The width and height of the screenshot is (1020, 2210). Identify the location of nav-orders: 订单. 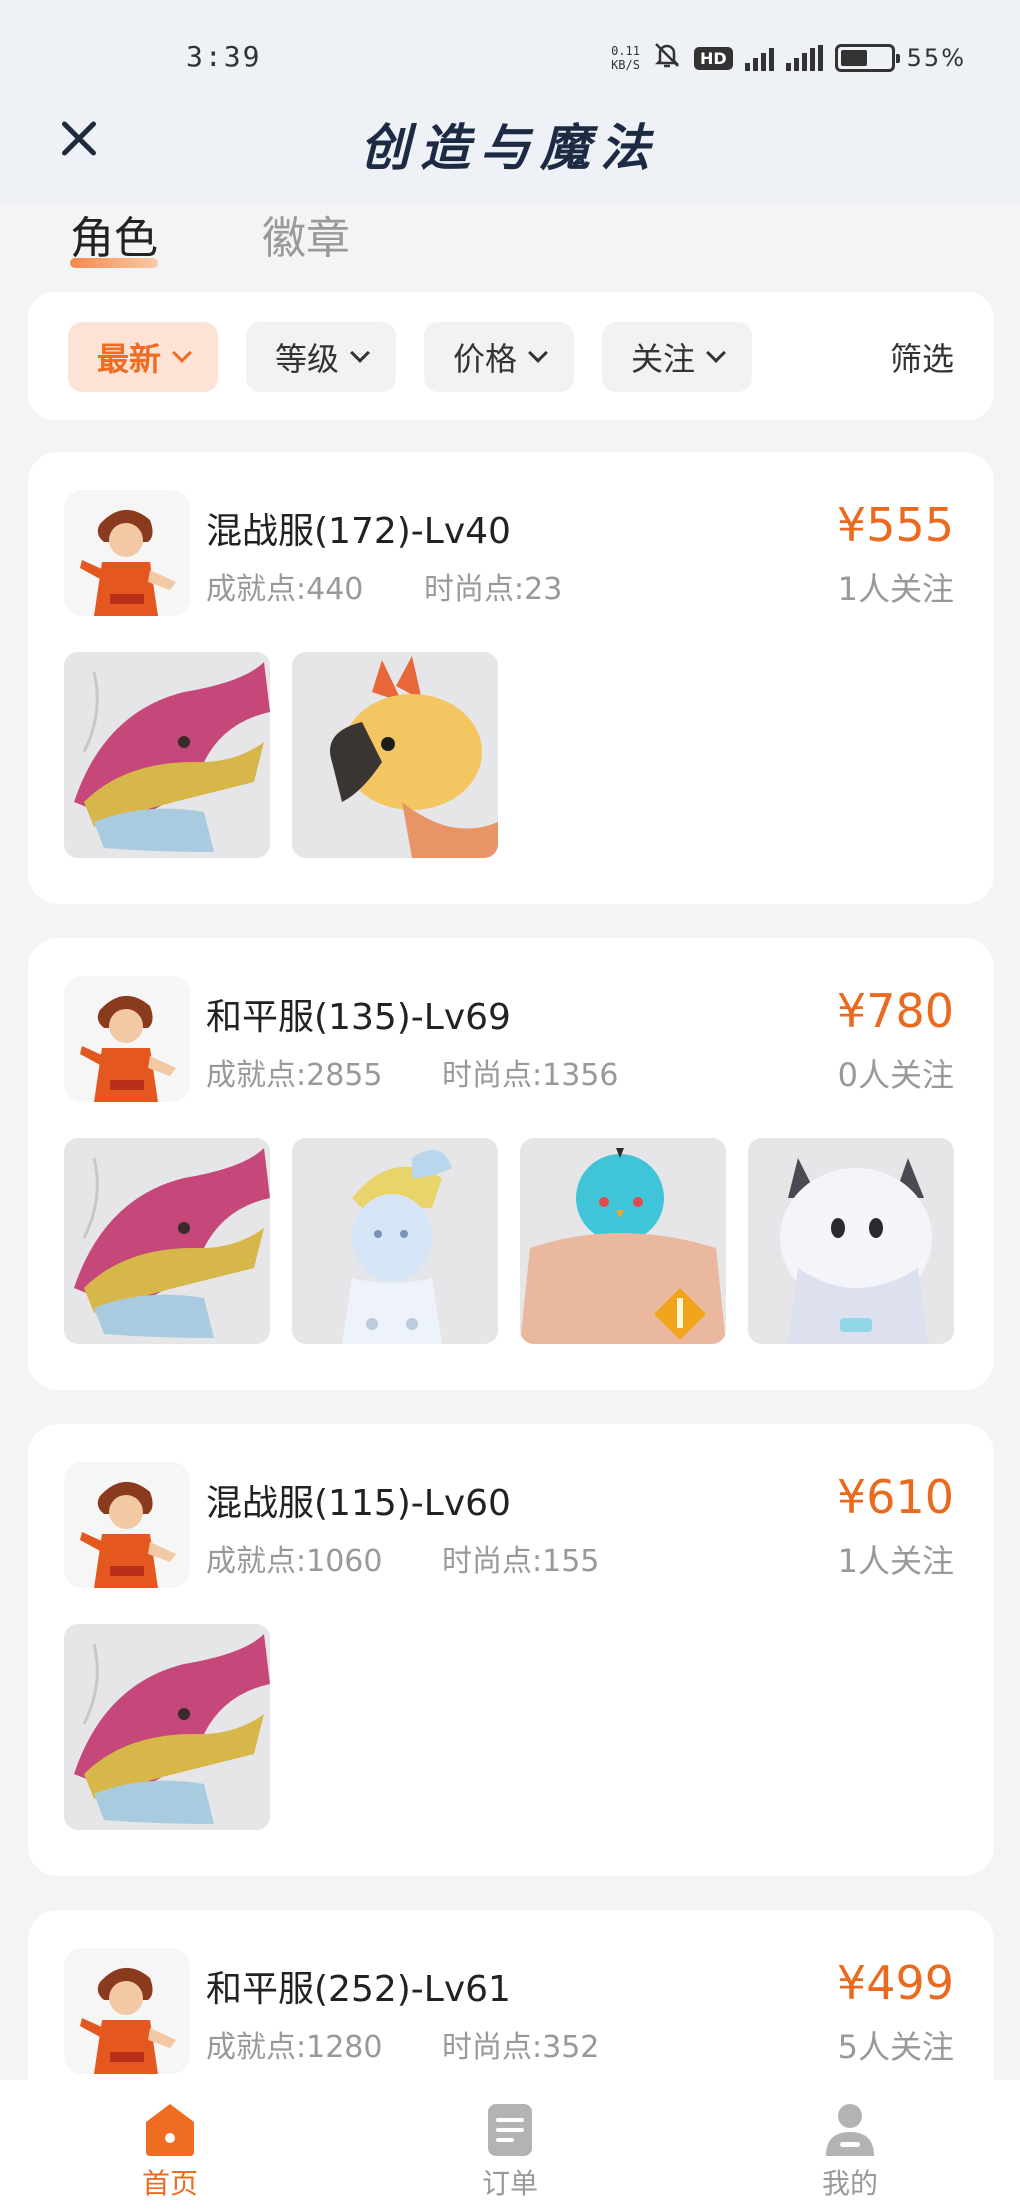
(510, 2152).